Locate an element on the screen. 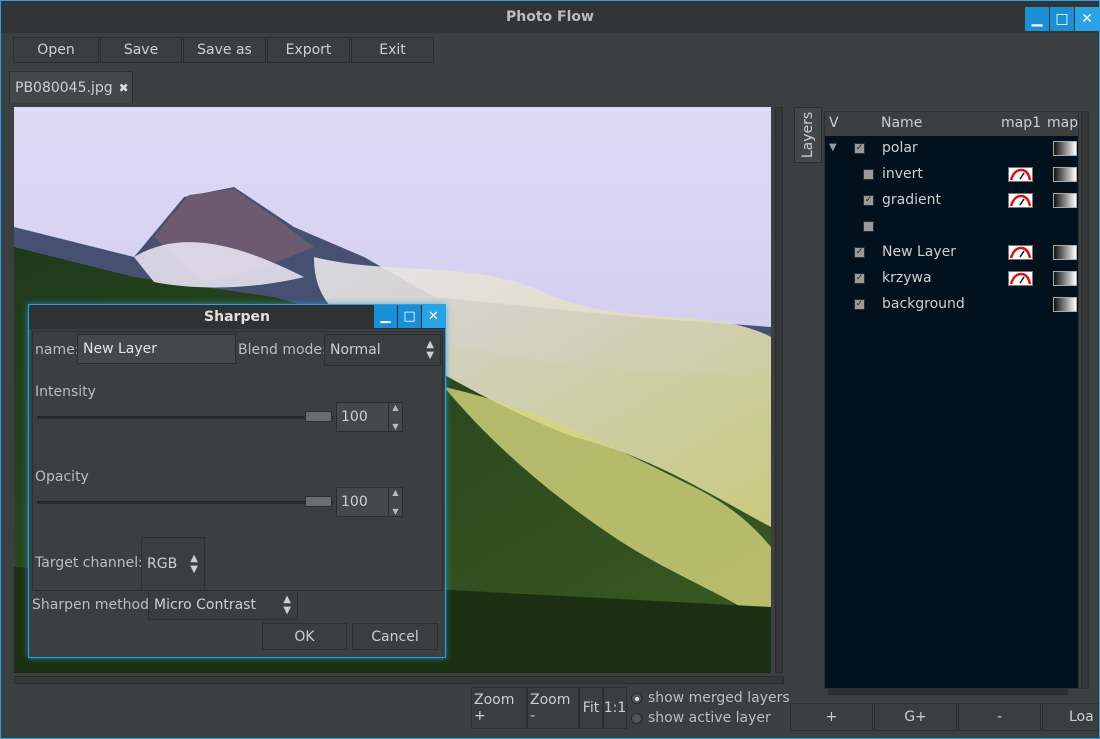  remove-layer-button: - is located at coordinates (999, 717).